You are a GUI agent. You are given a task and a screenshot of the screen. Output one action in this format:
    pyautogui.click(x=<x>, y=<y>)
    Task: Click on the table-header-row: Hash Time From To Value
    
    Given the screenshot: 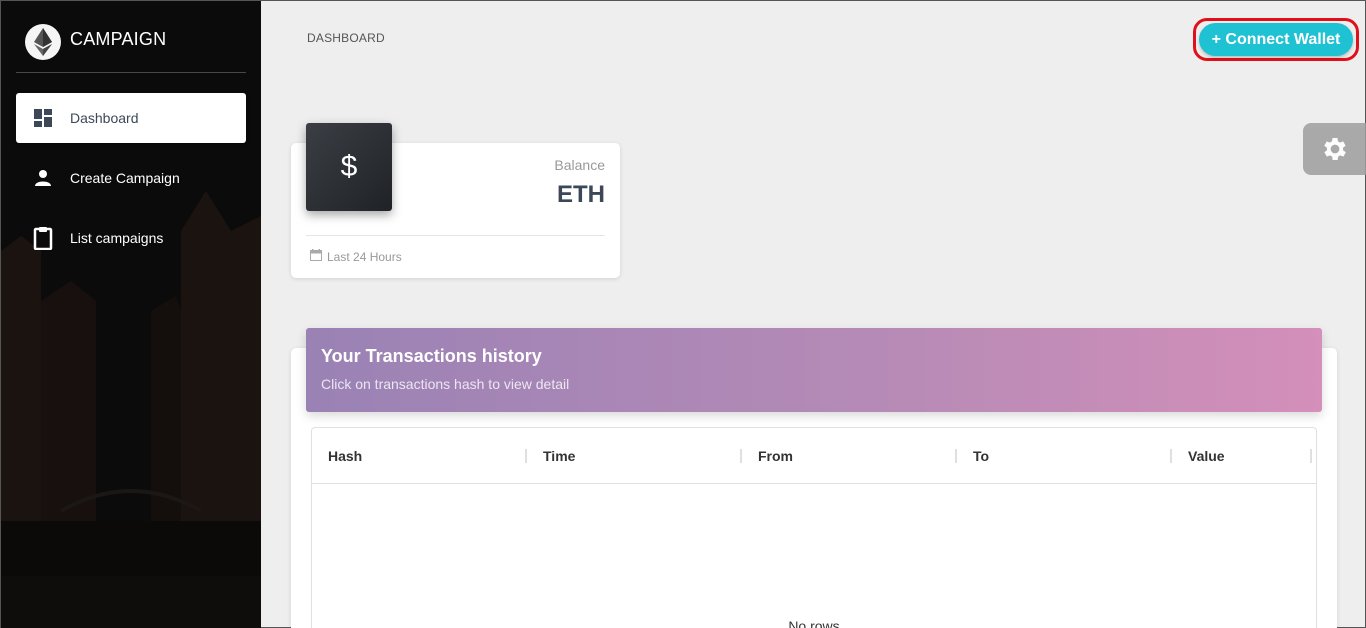 What is the action you would take?
    pyautogui.click(x=814, y=456)
    